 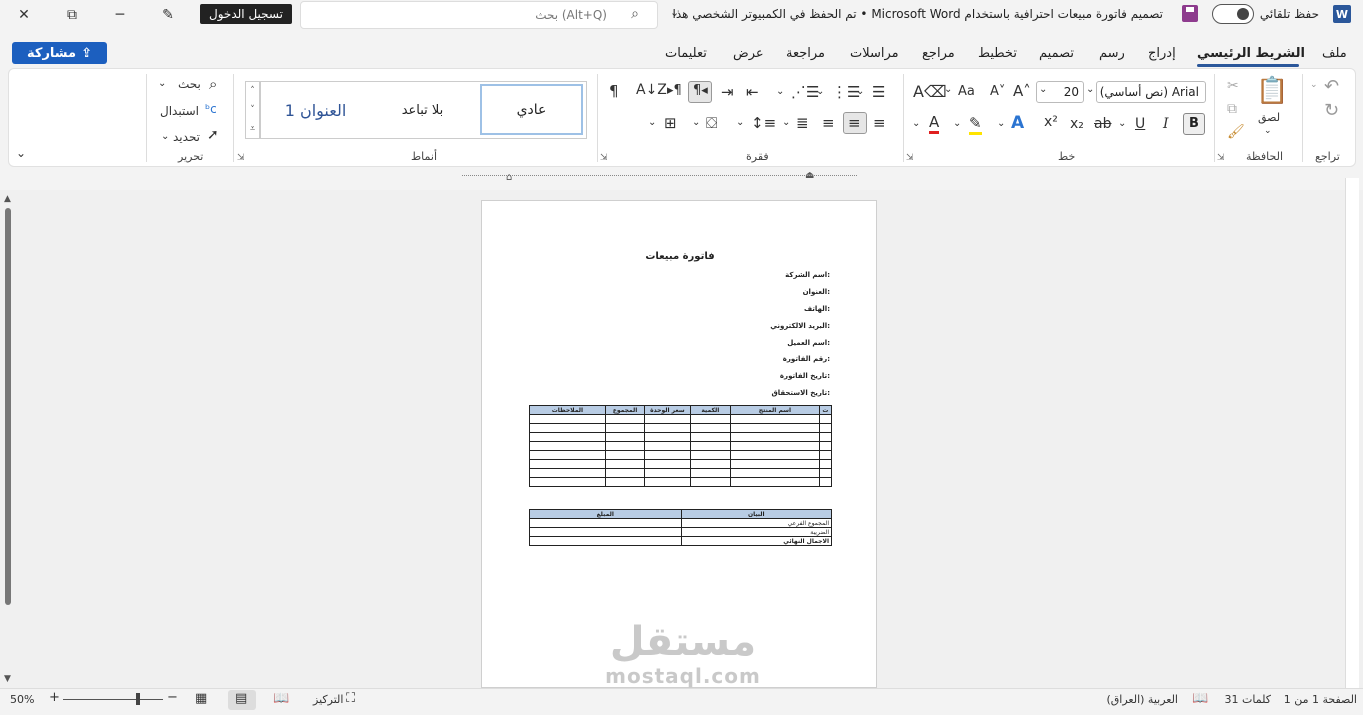 What do you see at coordinates (1102, 124) in the screenshot?
I see `strikethrough-button: ab` at bounding box center [1102, 124].